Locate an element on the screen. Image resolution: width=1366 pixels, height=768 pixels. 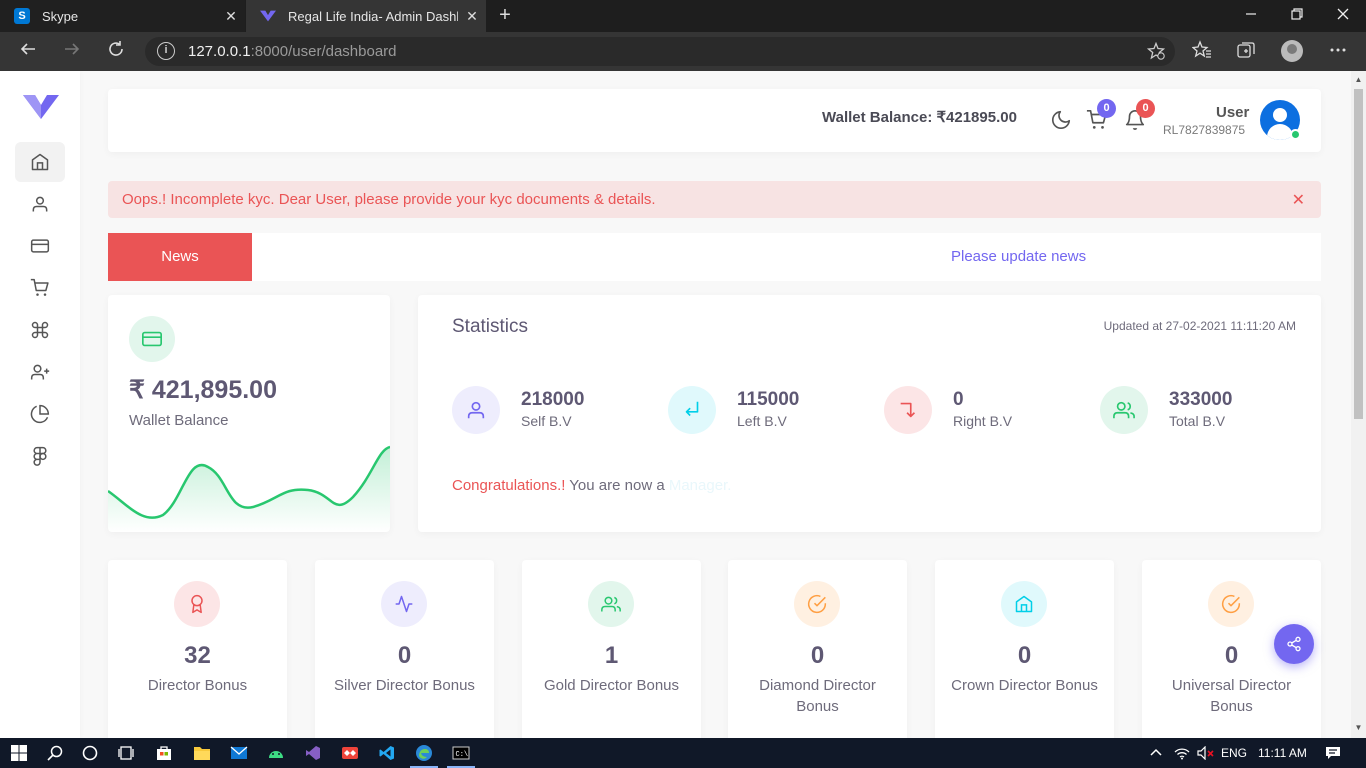
sidebar-item-add-user is located at coordinates (40, 372).